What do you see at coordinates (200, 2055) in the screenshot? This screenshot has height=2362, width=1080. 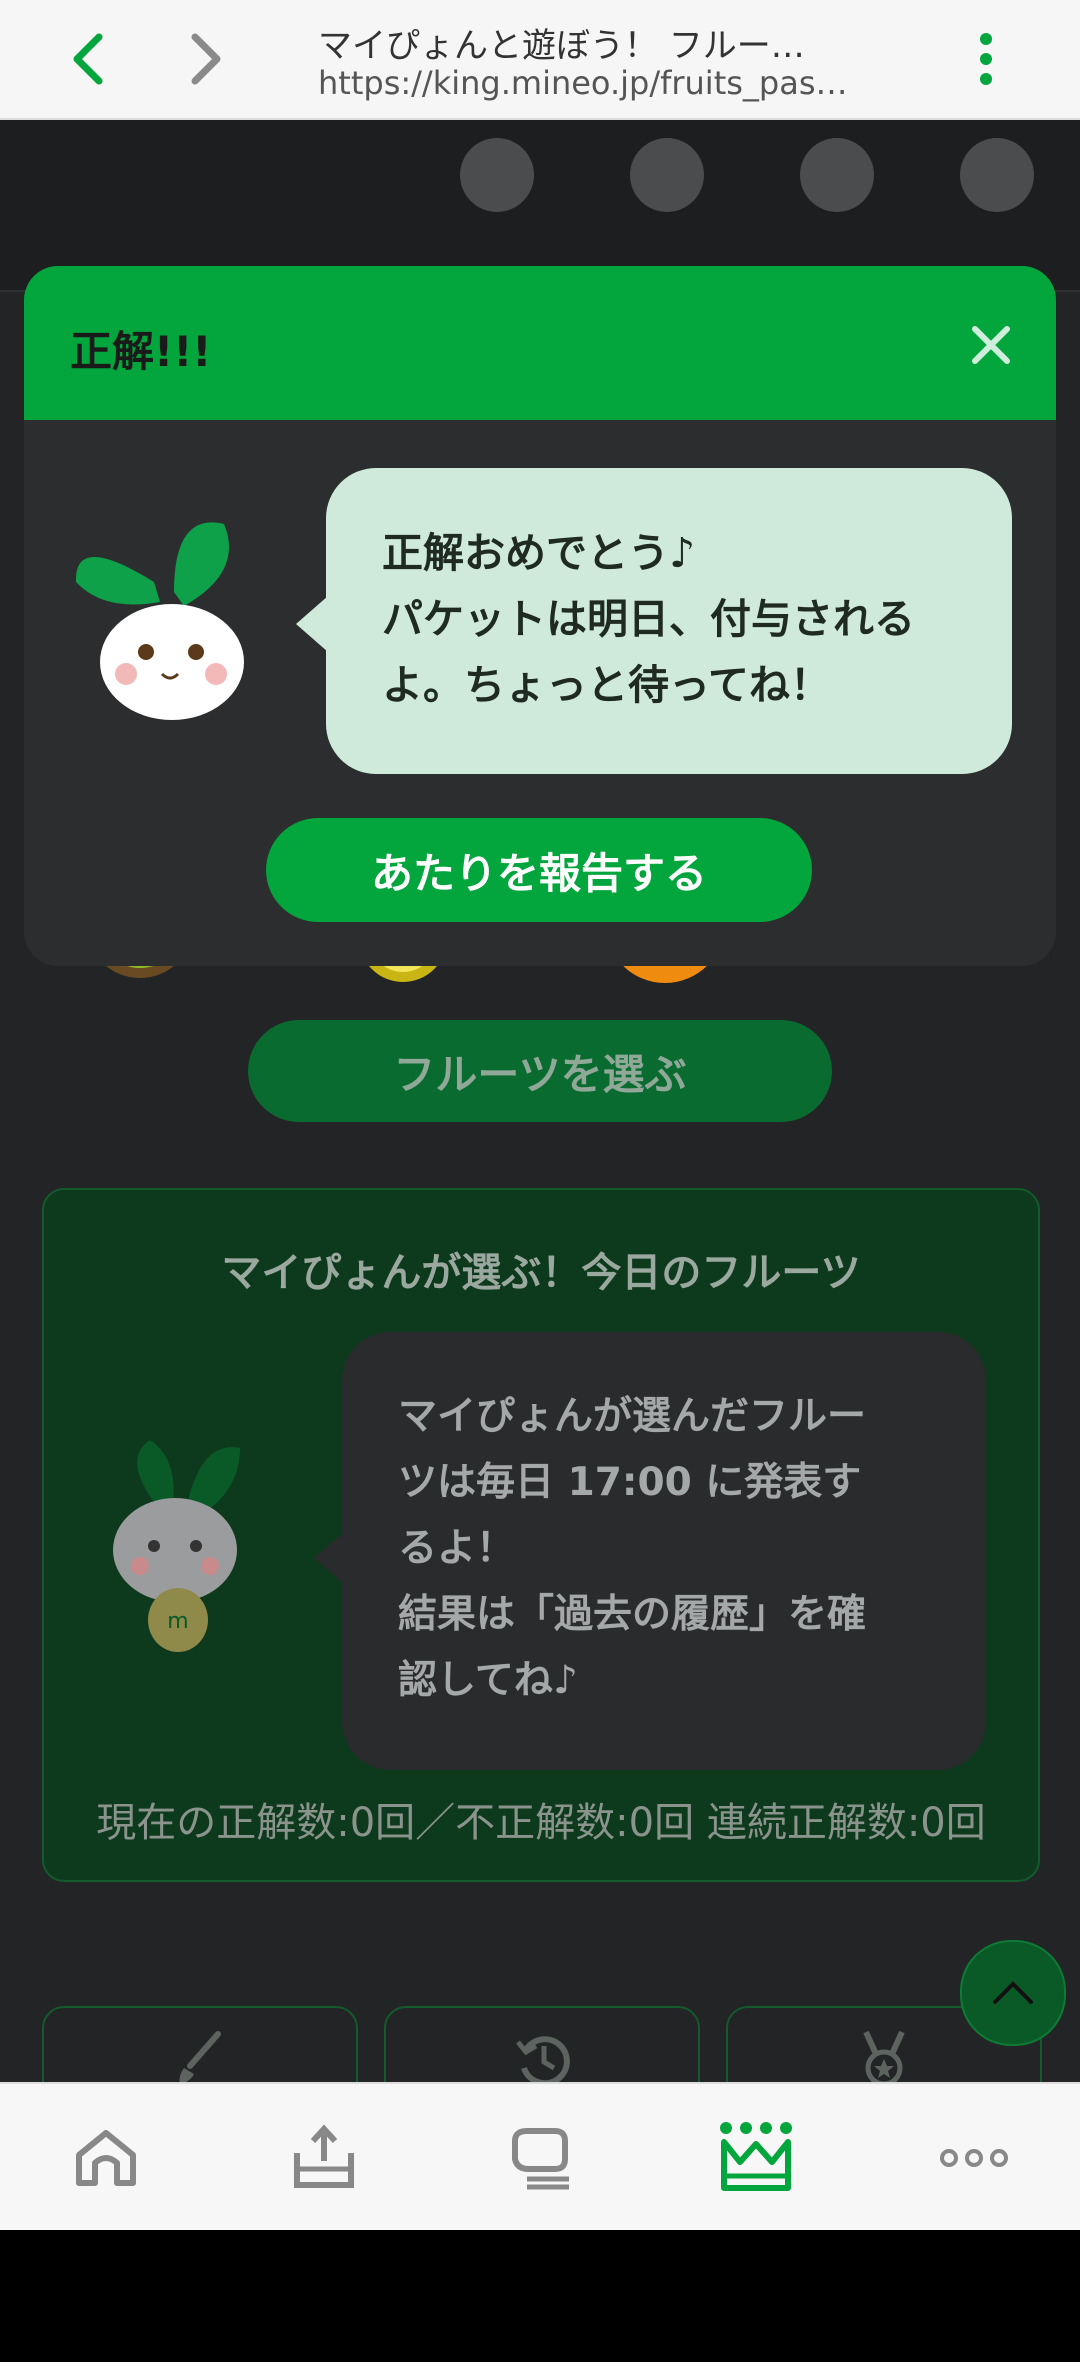 I see `brush-icon` at bounding box center [200, 2055].